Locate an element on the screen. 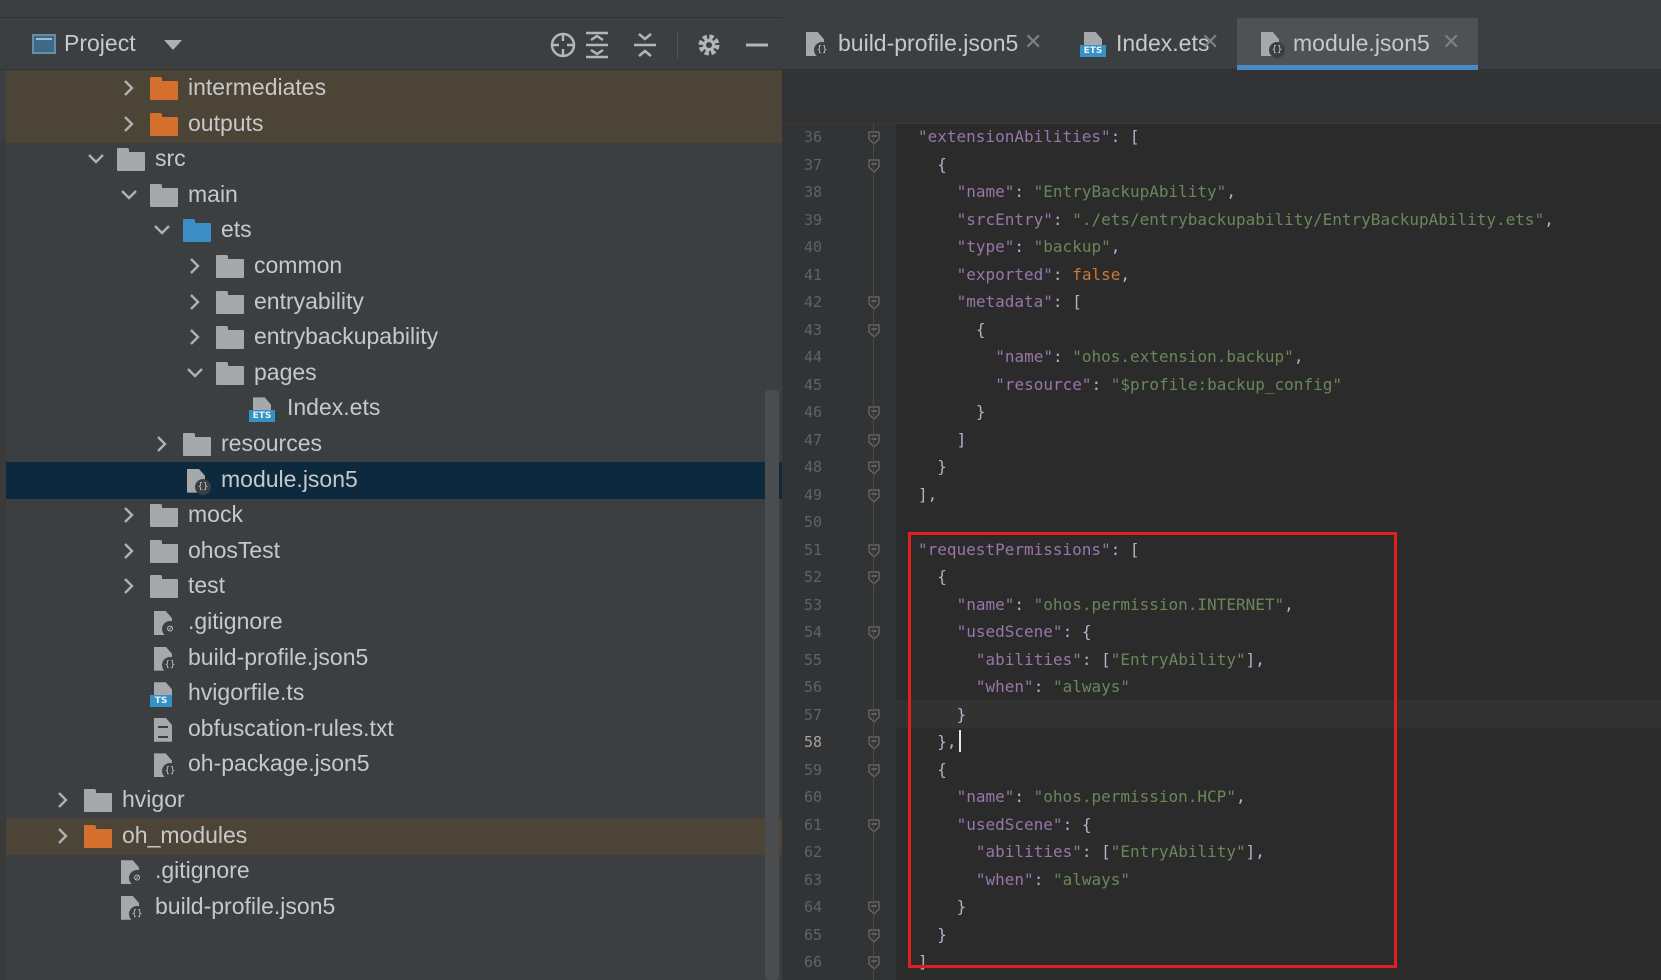 The height and width of the screenshot is (980, 1661). editor-tab: {} build-profile.json5 ✕ is located at coordinates (921, 44).